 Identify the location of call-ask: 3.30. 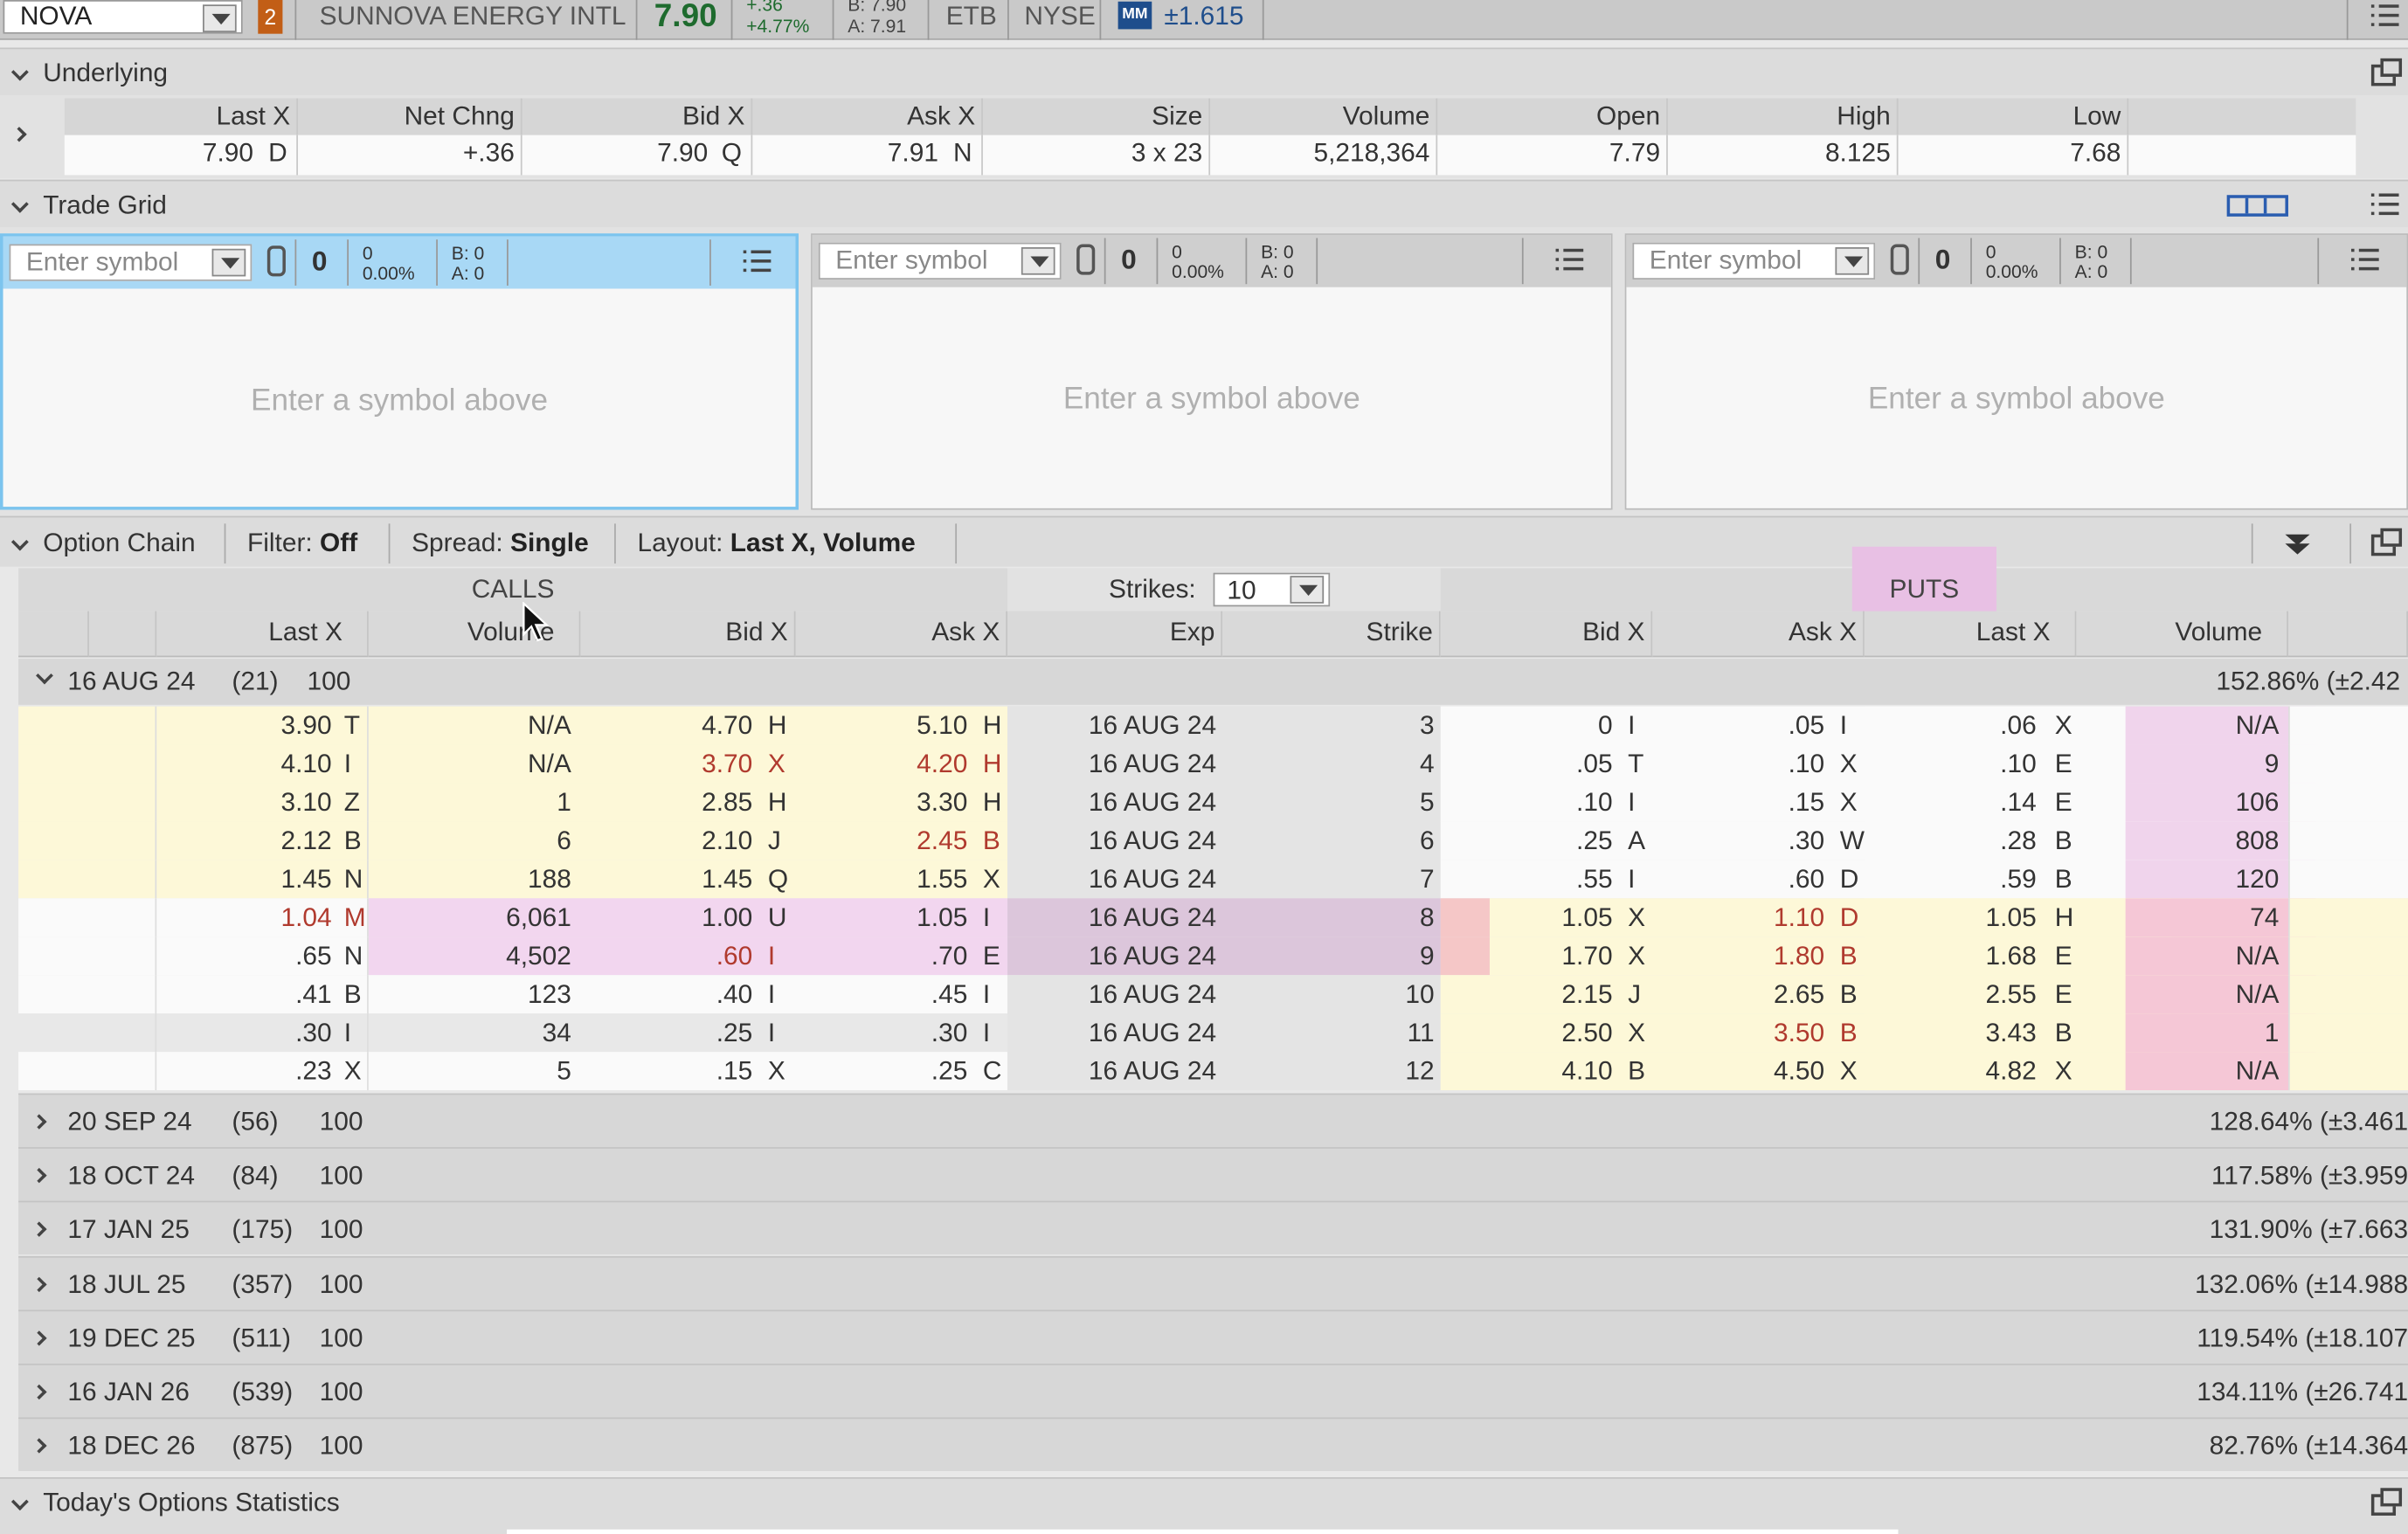
(881, 802).